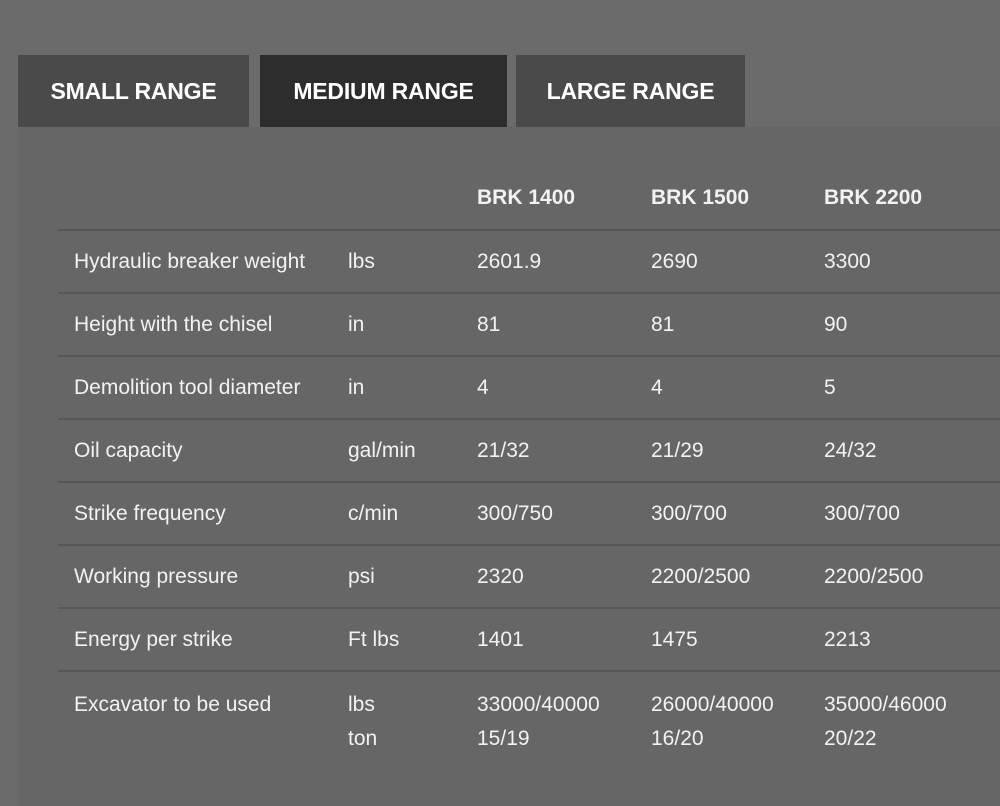 This screenshot has height=806, width=1000. Describe the element at coordinates (564, 514) in the screenshot. I see `row-value: 300/750` at that location.